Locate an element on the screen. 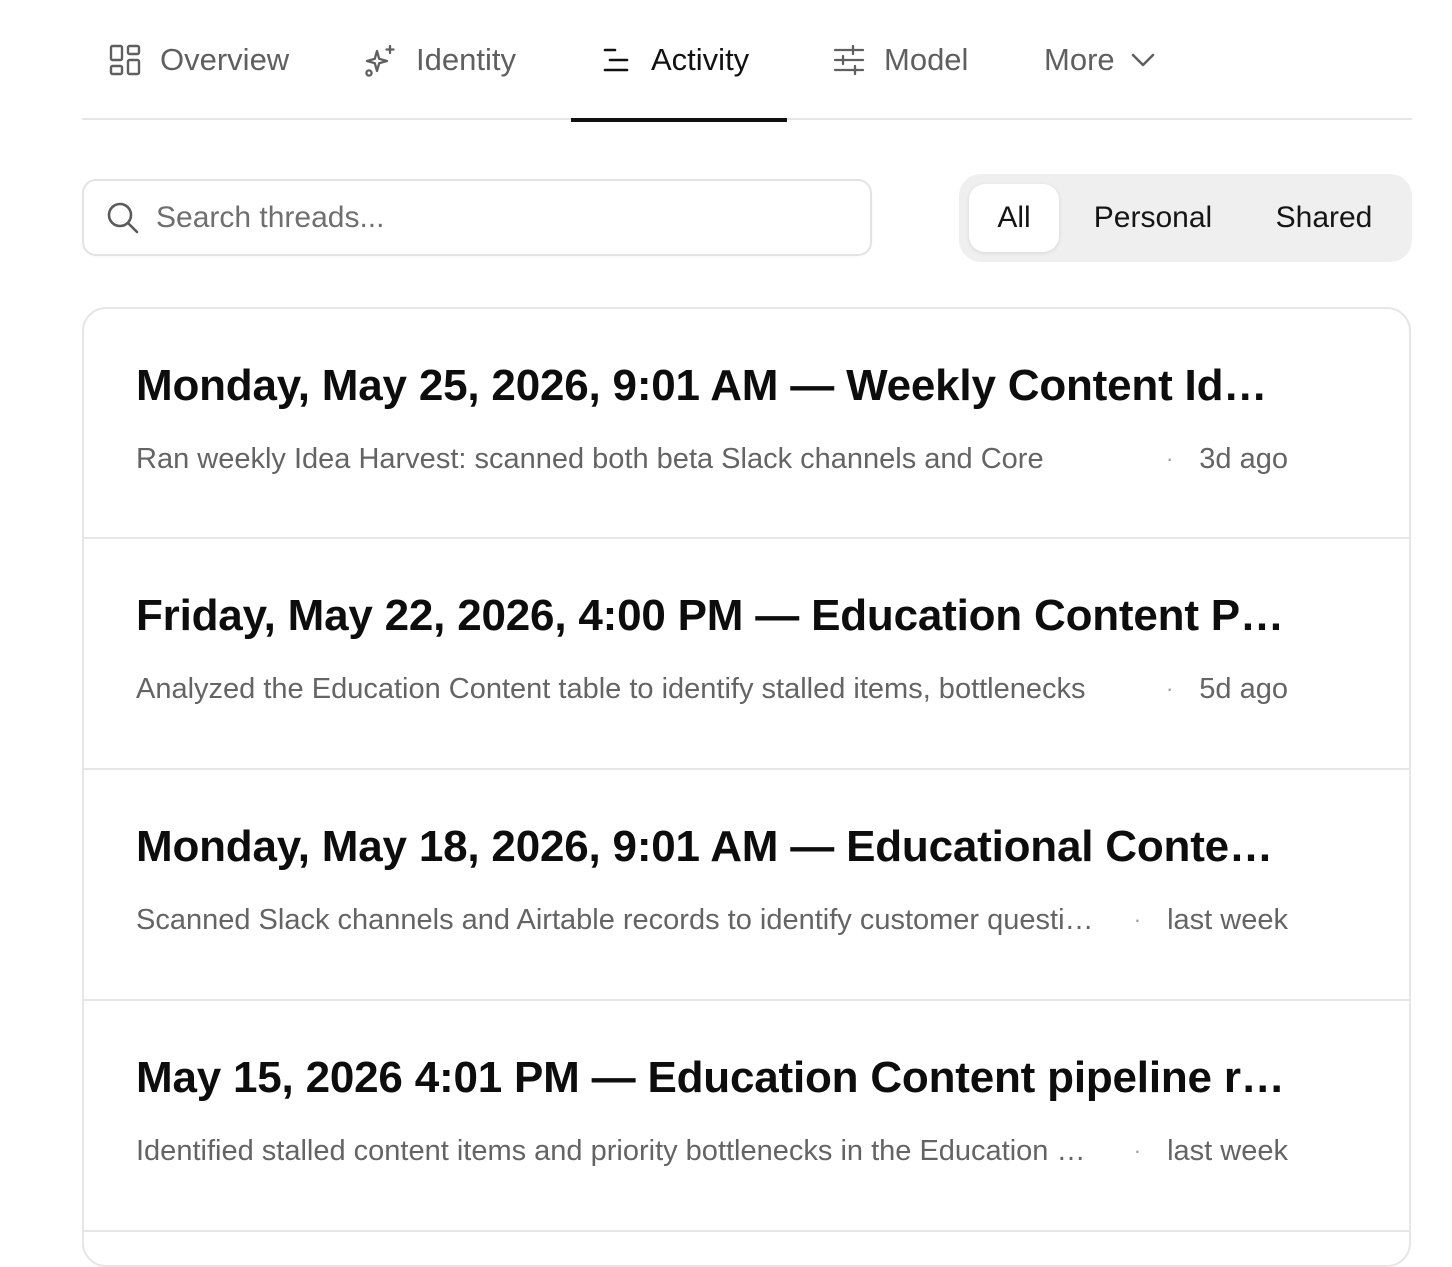 The width and height of the screenshot is (1452, 1267). tab-more: More is located at coordinates (1099, 60).